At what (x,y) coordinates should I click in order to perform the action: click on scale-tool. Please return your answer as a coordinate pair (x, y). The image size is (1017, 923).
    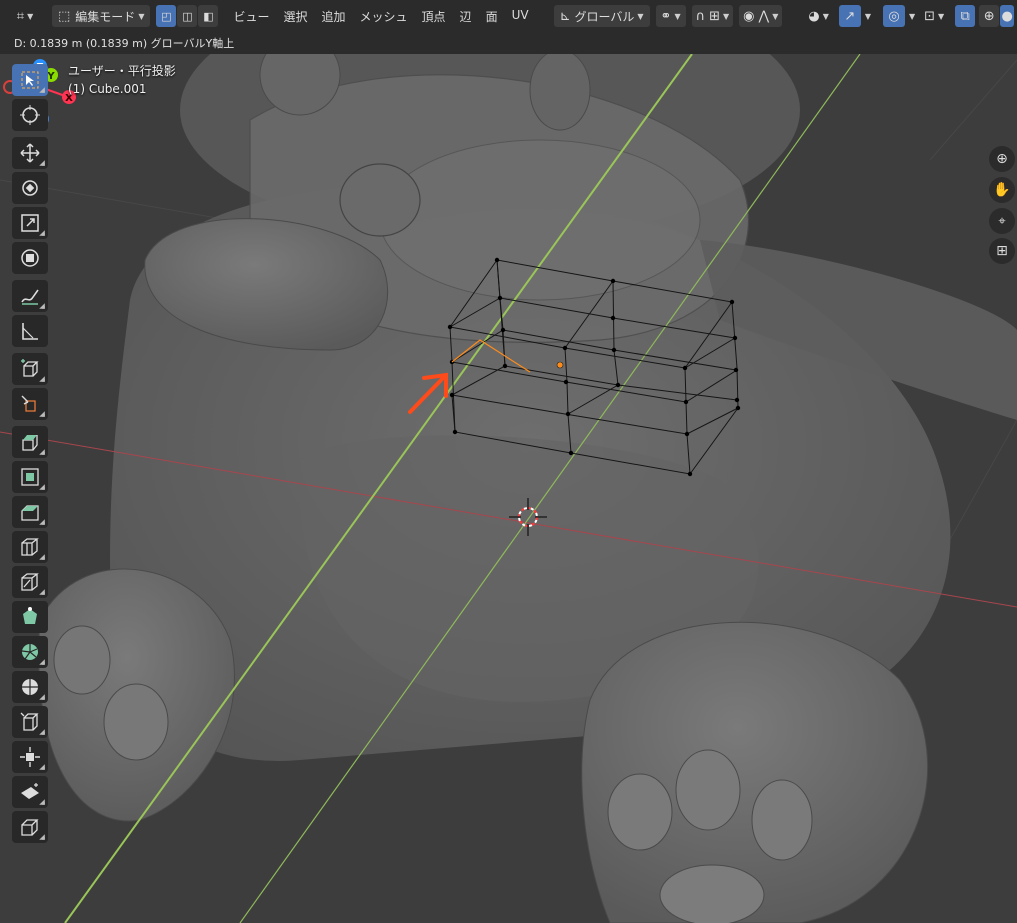
    Looking at the image, I should click on (30, 223).